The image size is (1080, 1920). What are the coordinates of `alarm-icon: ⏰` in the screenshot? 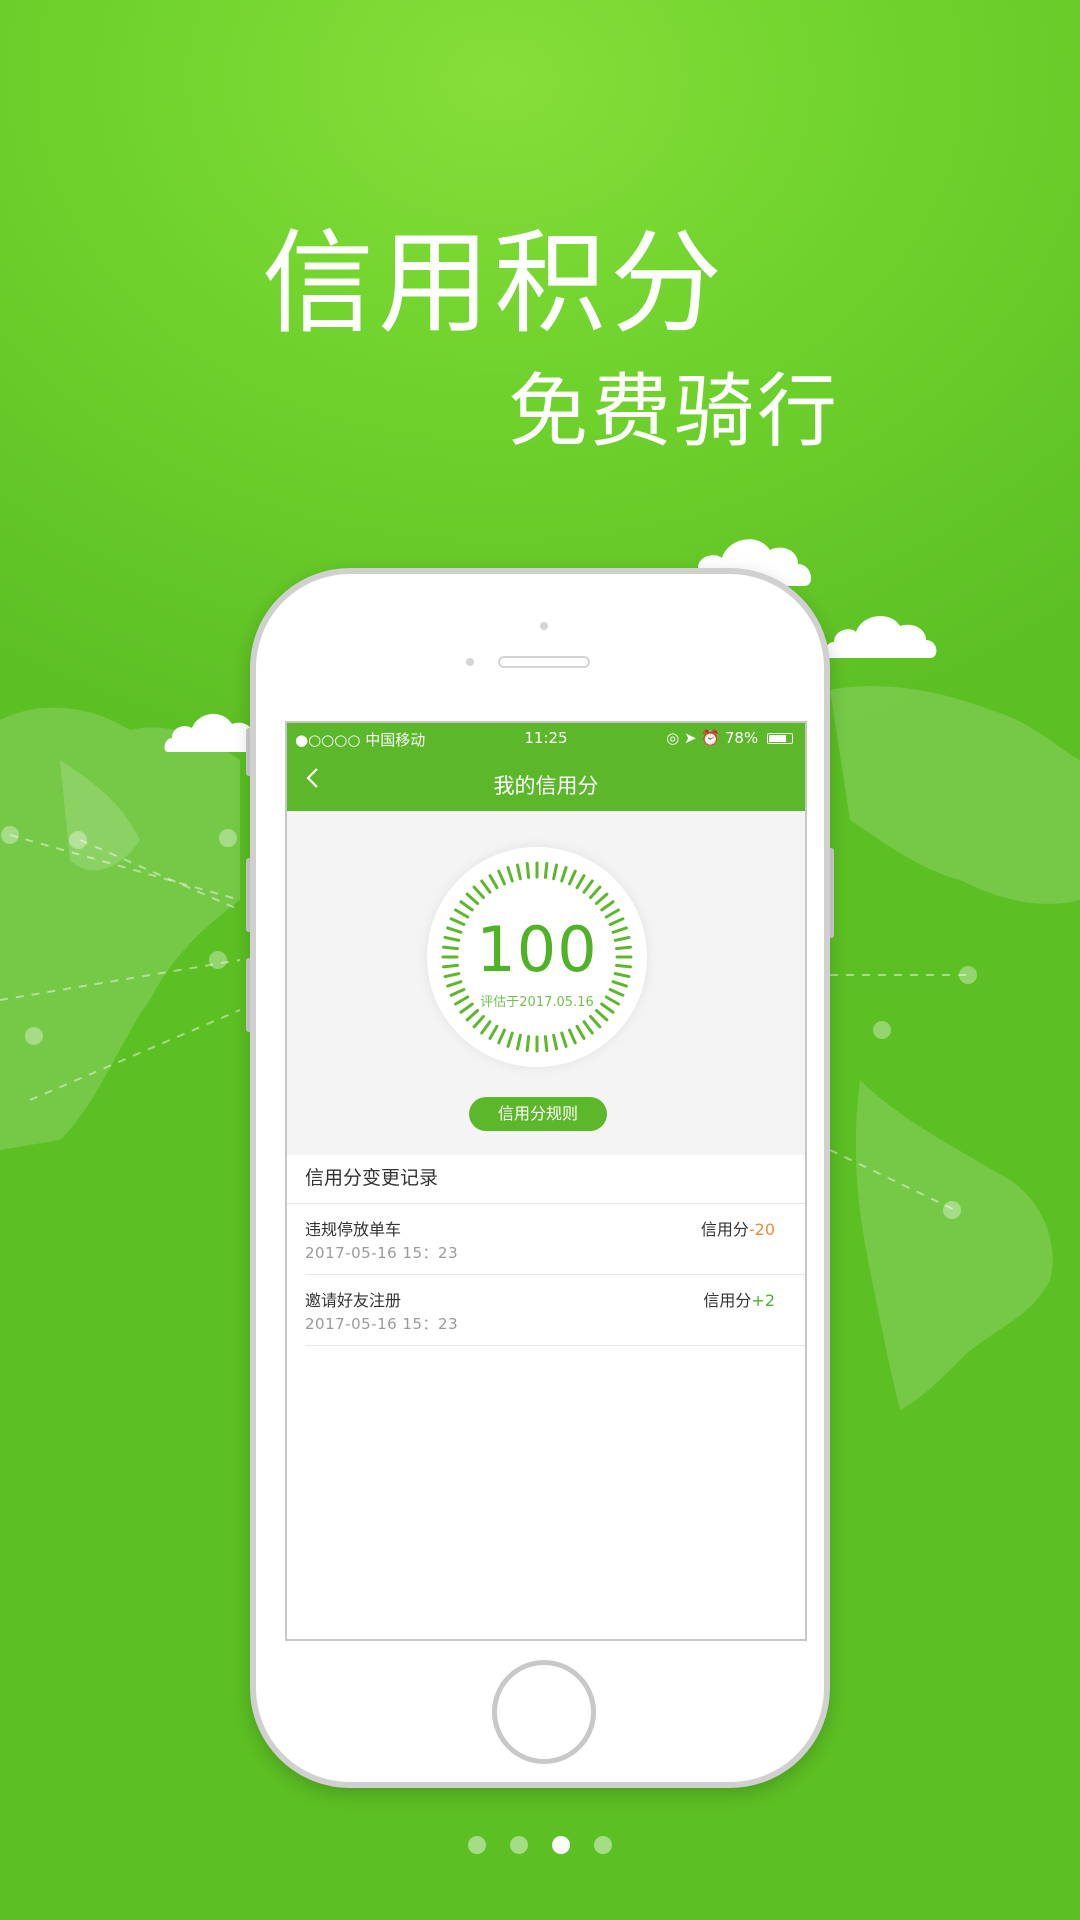 It's located at (711, 738).